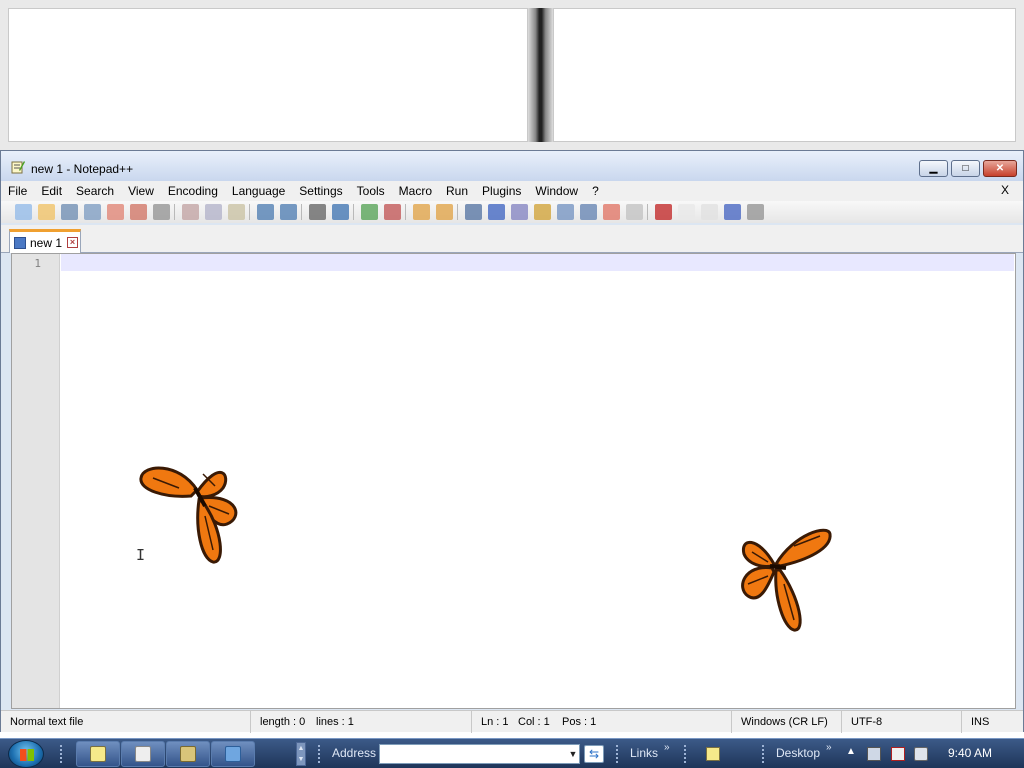 This screenshot has width=1024, height=768. Describe the element at coordinates (709, 212) in the screenshot. I see `play-macro-icon` at that location.